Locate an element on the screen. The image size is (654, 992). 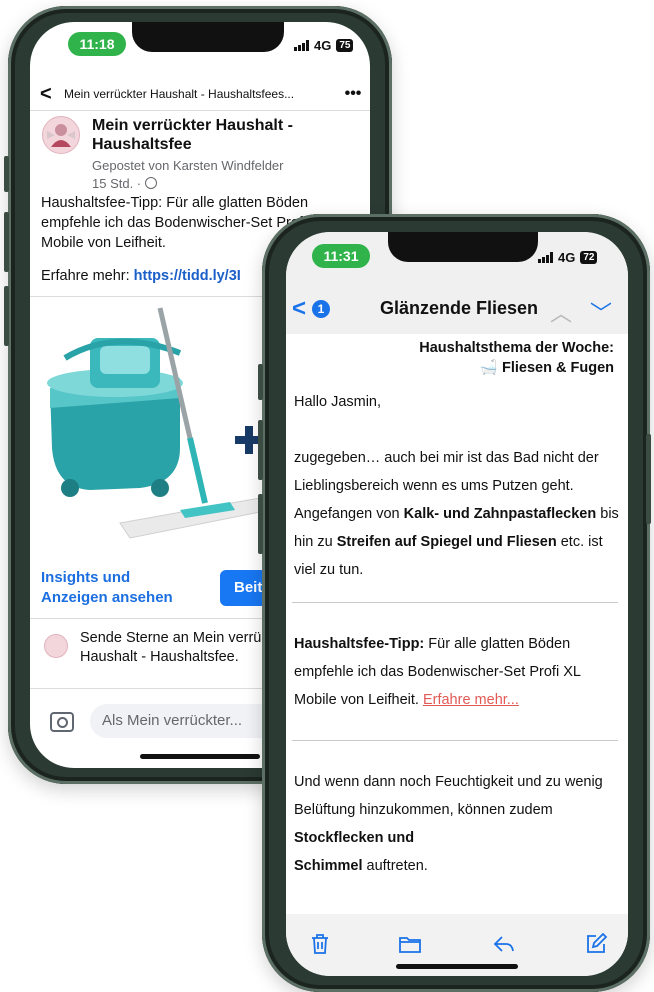
bold-text: Streifen auf Spiegel und Fliesen is located at coordinates (446, 542).